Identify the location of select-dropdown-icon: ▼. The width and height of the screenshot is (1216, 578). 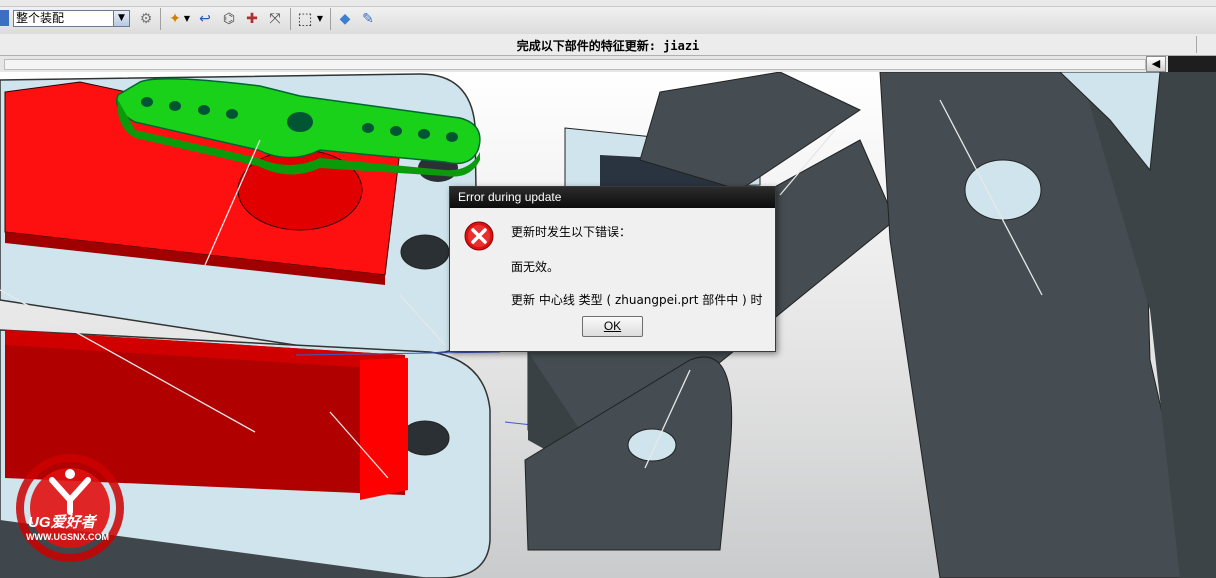
(320, 19).